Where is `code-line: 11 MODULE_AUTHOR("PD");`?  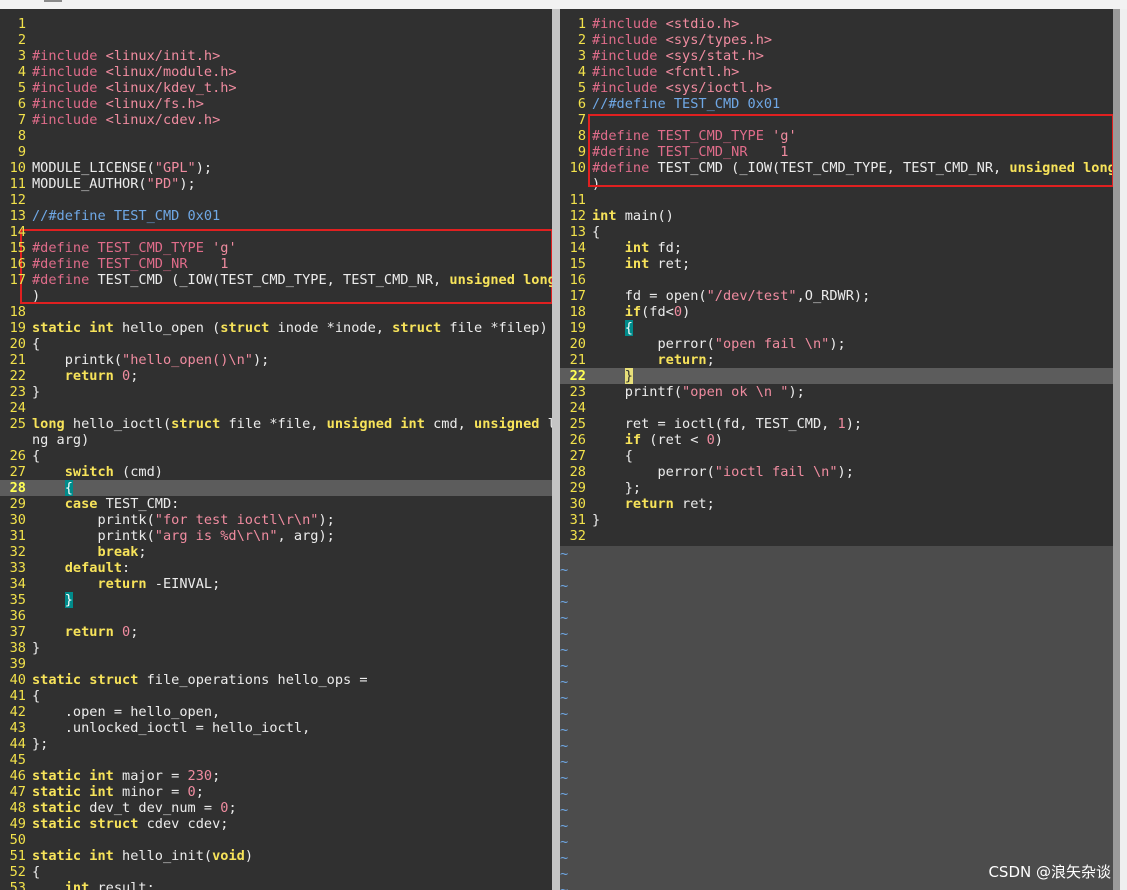
code-line: 11 MODULE_AUTHOR("PD"); is located at coordinates (276, 184).